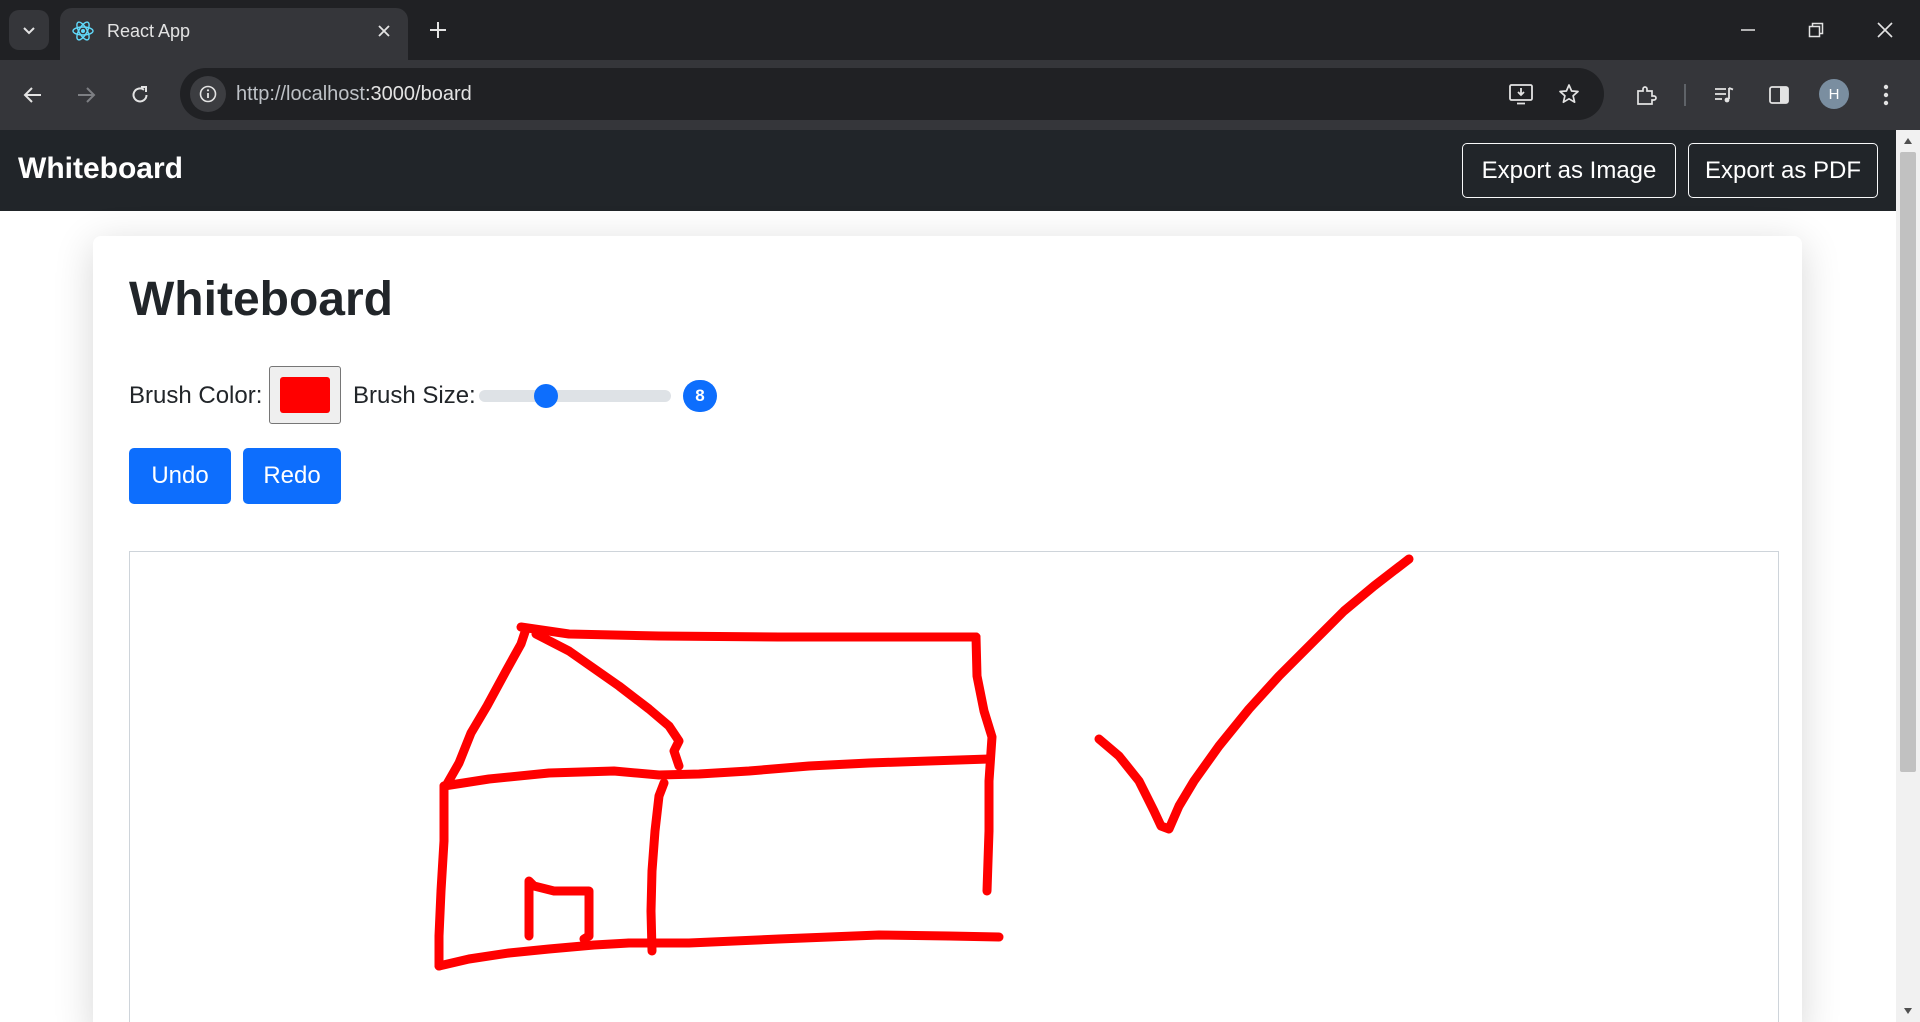 Image resolution: width=1920 pixels, height=1022 pixels. I want to click on stroke-roof-left, so click(486, 706).